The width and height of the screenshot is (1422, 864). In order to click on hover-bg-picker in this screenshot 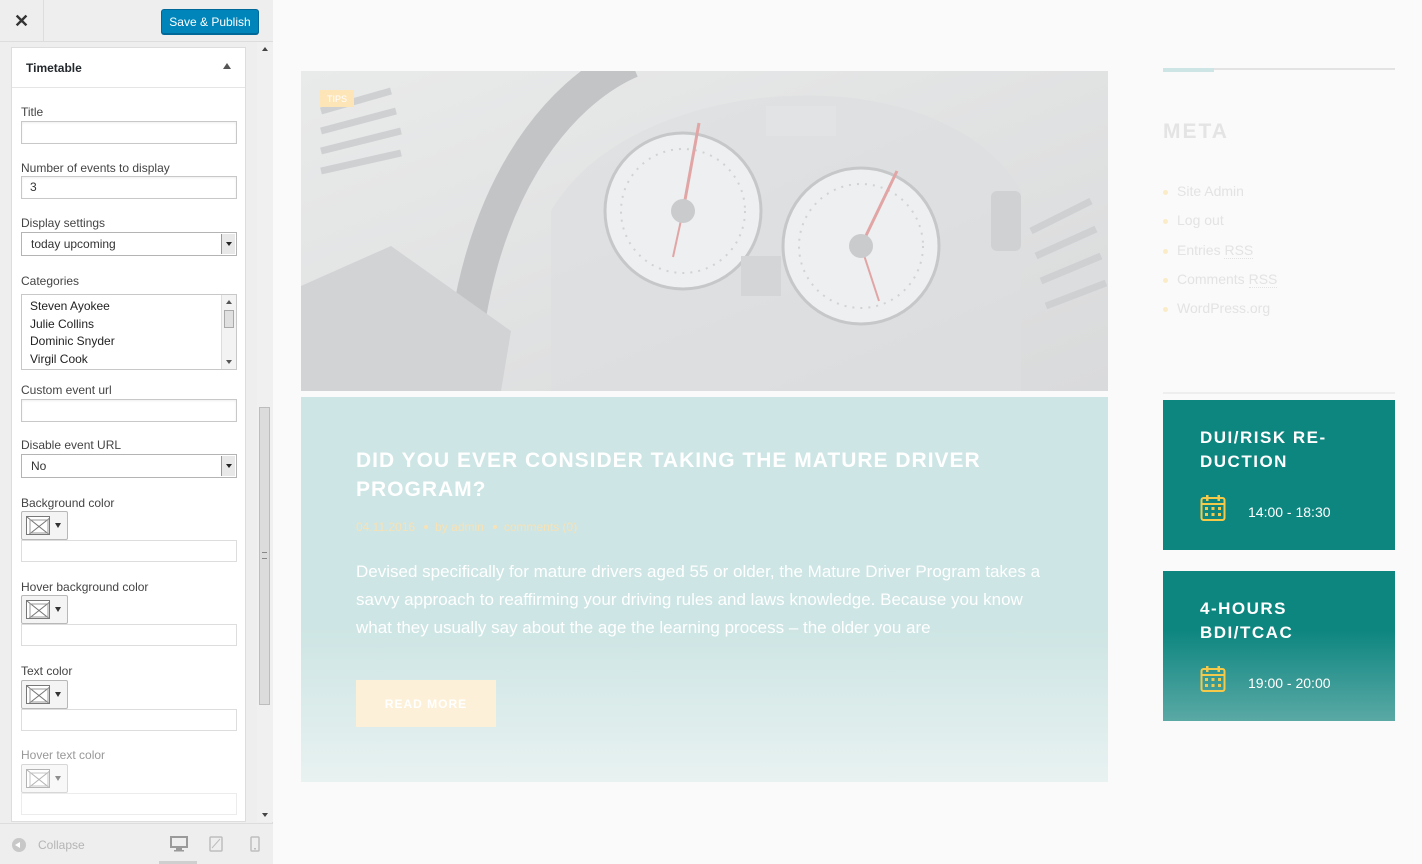, I will do `click(44, 609)`.